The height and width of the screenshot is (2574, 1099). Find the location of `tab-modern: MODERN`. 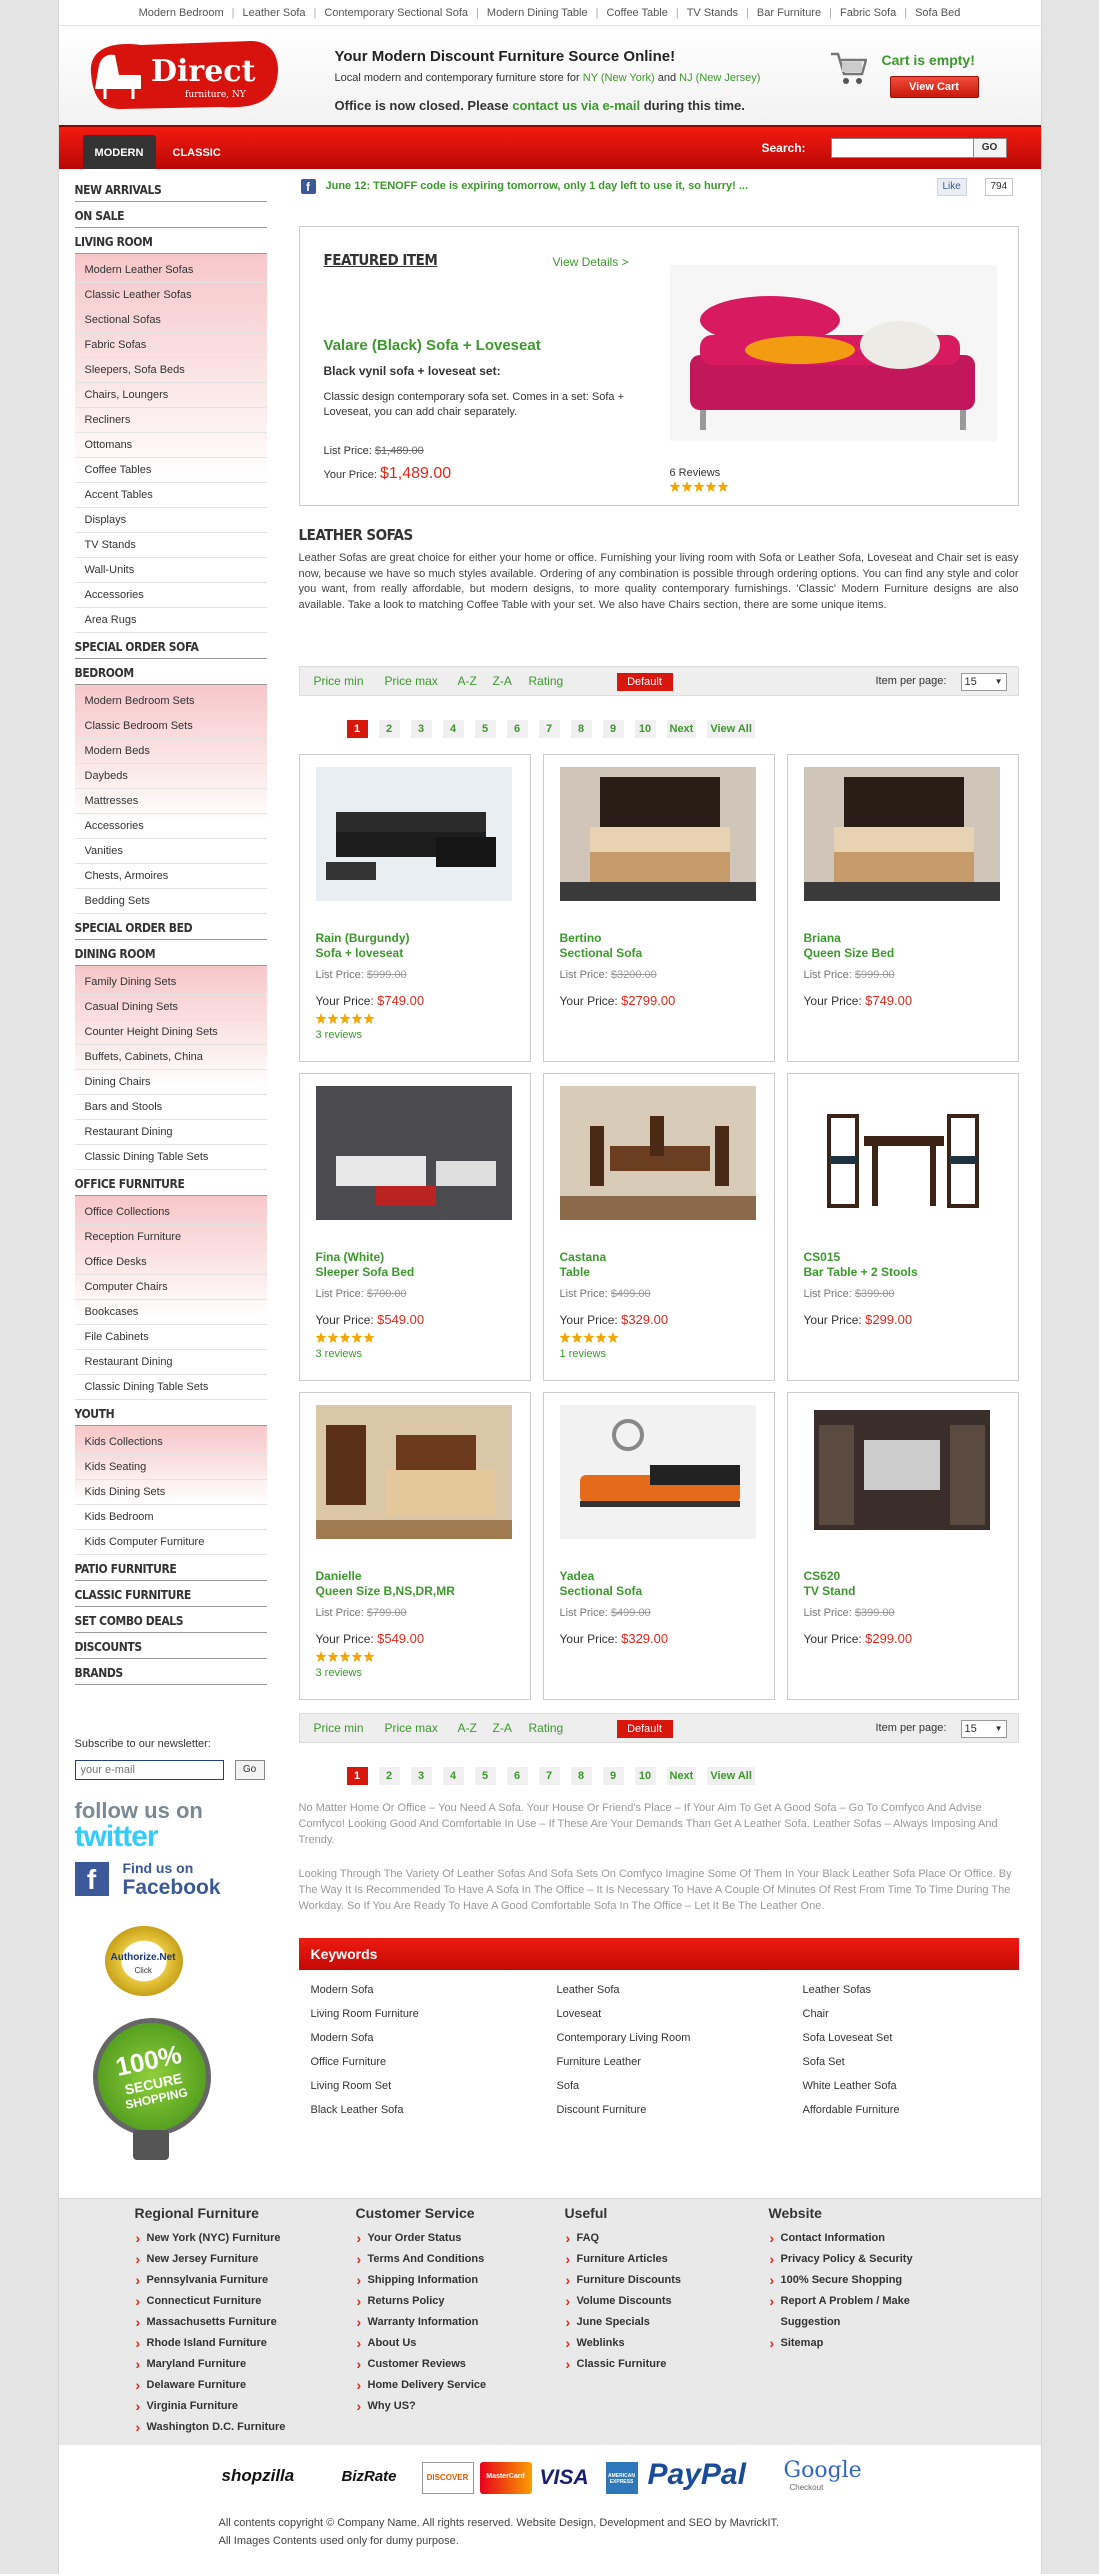

tab-modern: MODERN is located at coordinates (119, 152).